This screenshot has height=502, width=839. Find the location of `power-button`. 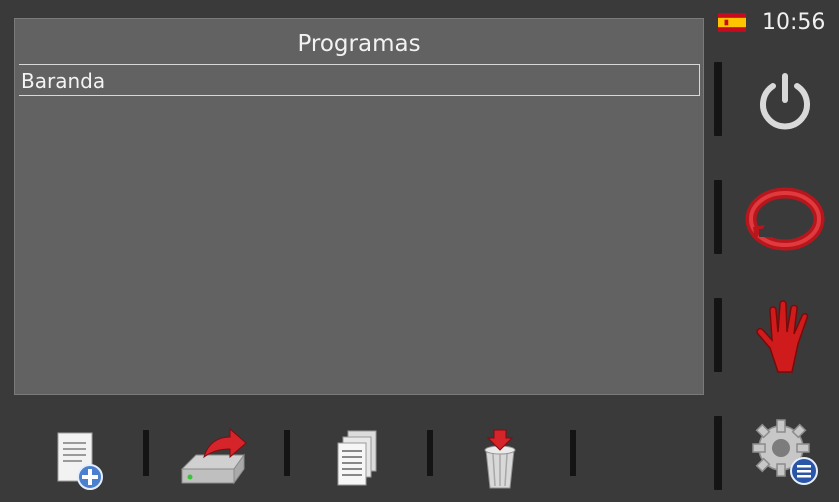

power-button is located at coordinates (785, 100).